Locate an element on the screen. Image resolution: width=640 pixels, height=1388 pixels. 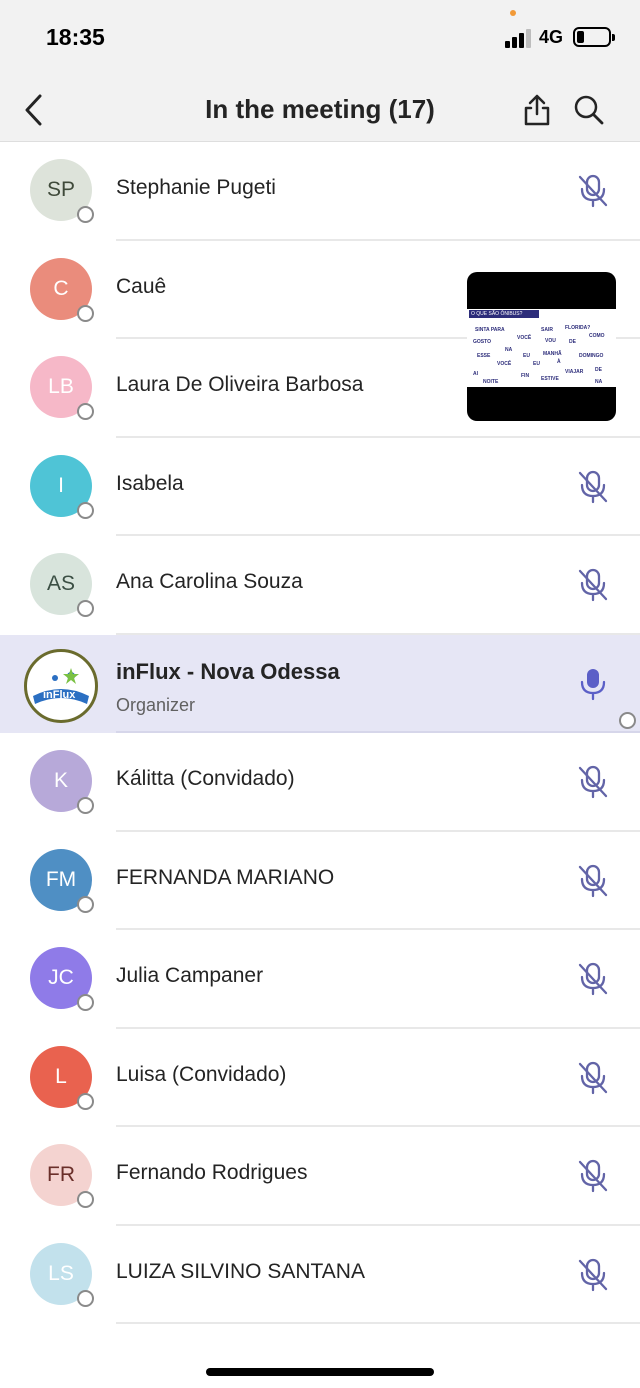
participant-name: Kálitta (Convidado) is located at coordinates (205, 778).